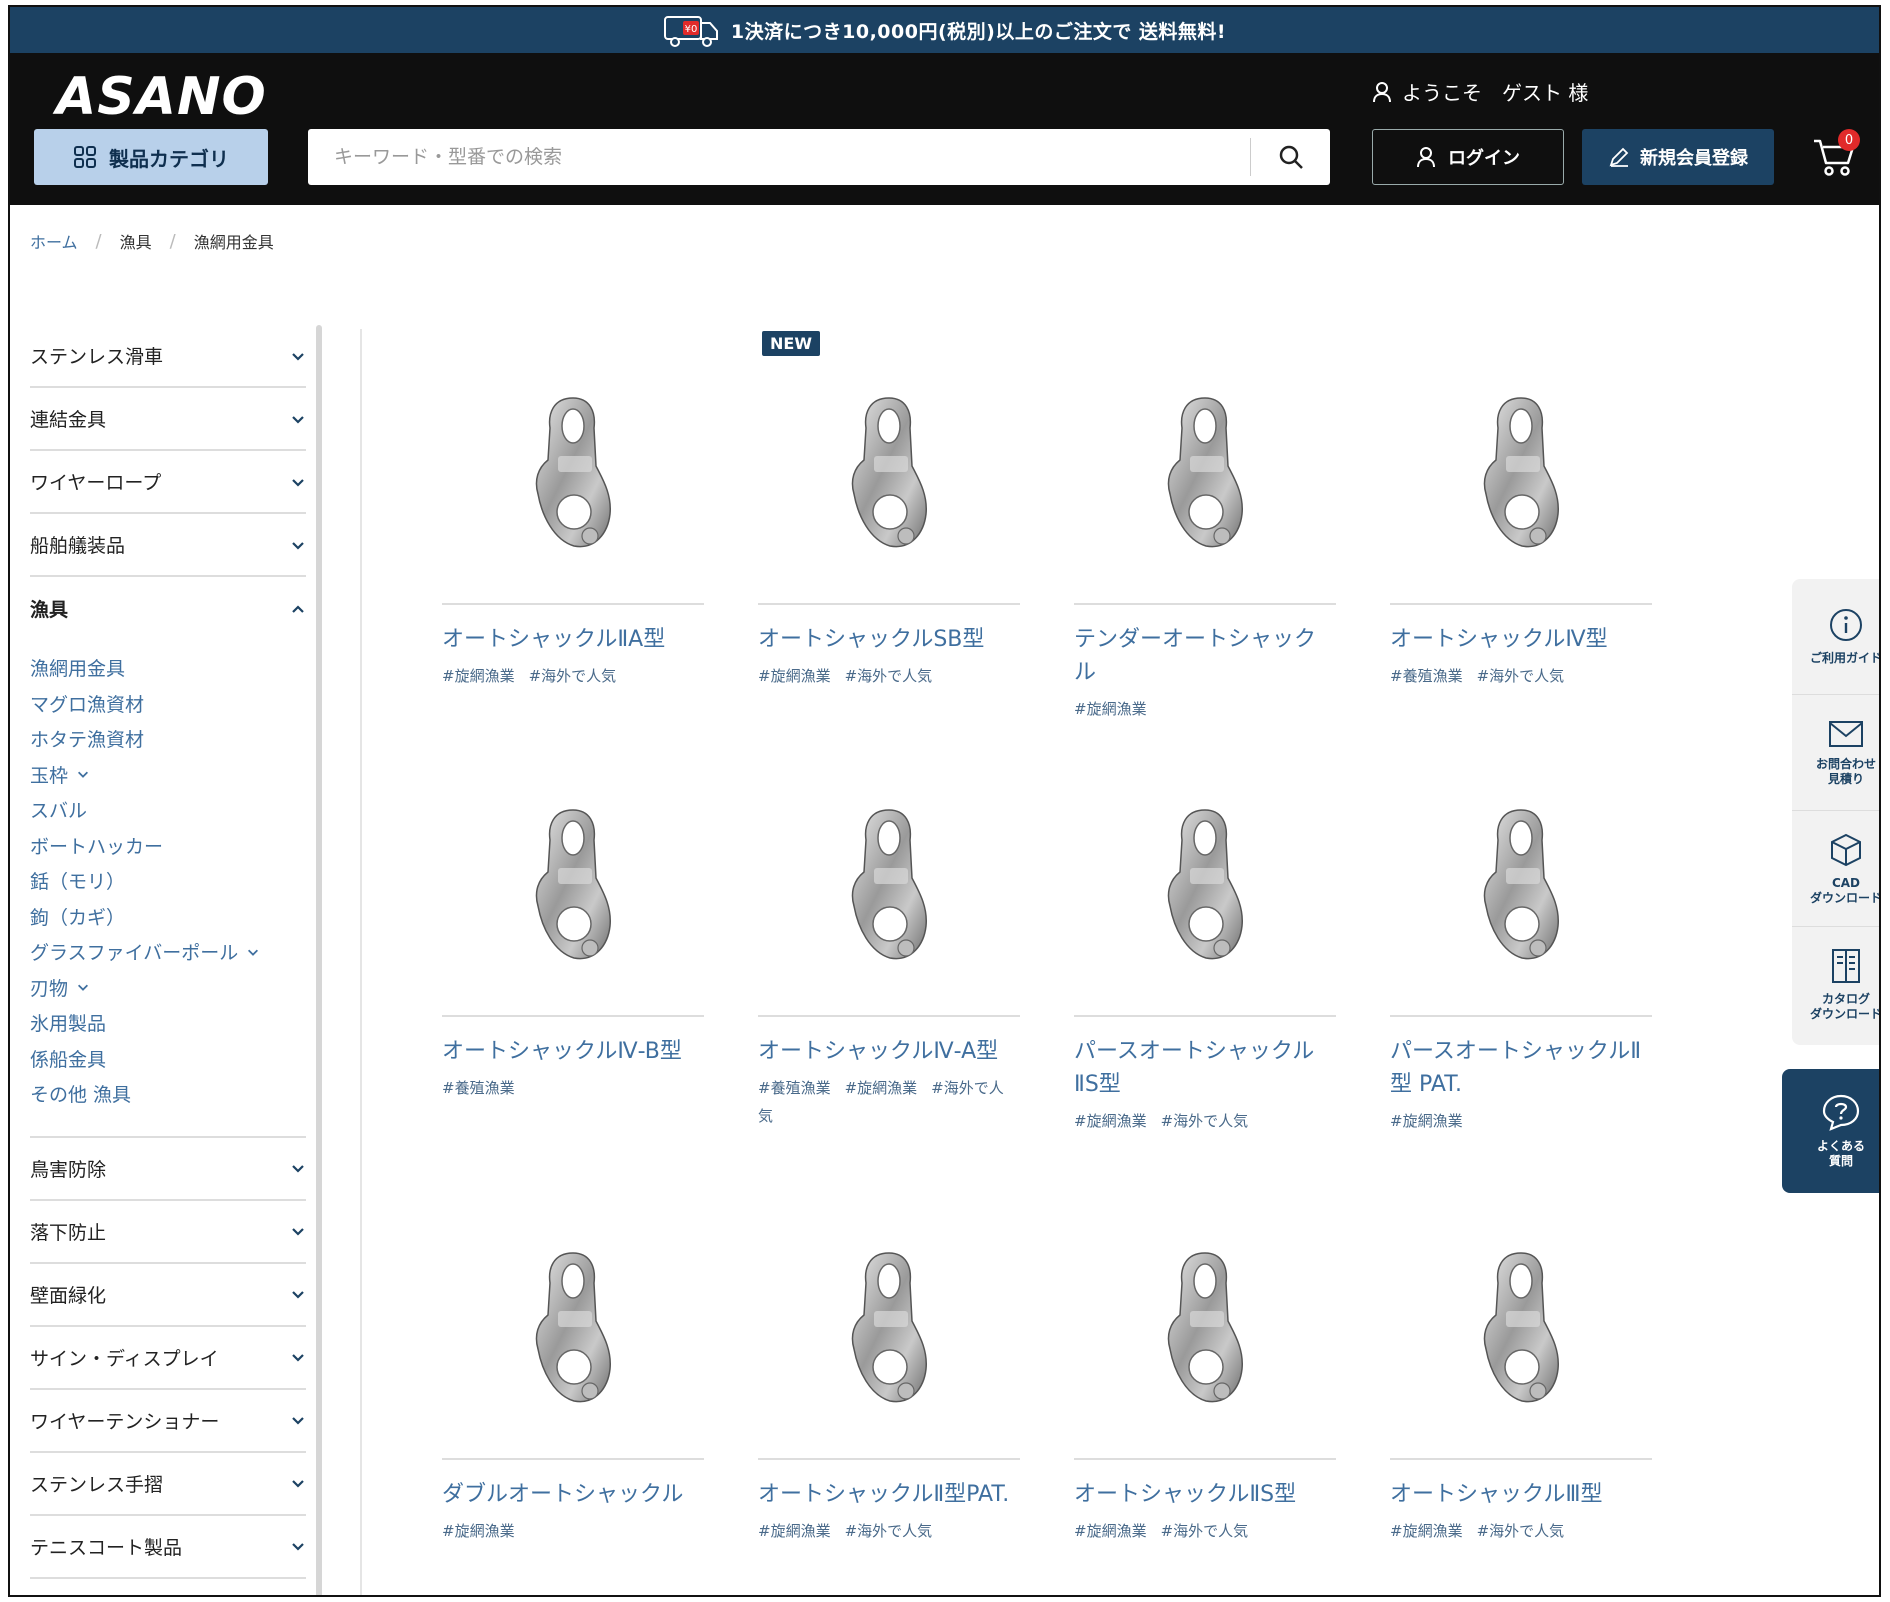  What do you see at coordinates (168, 668) in the screenshot?
I see `sidebar-subitem: 漁網用金具` at bounding box center [168, 668].